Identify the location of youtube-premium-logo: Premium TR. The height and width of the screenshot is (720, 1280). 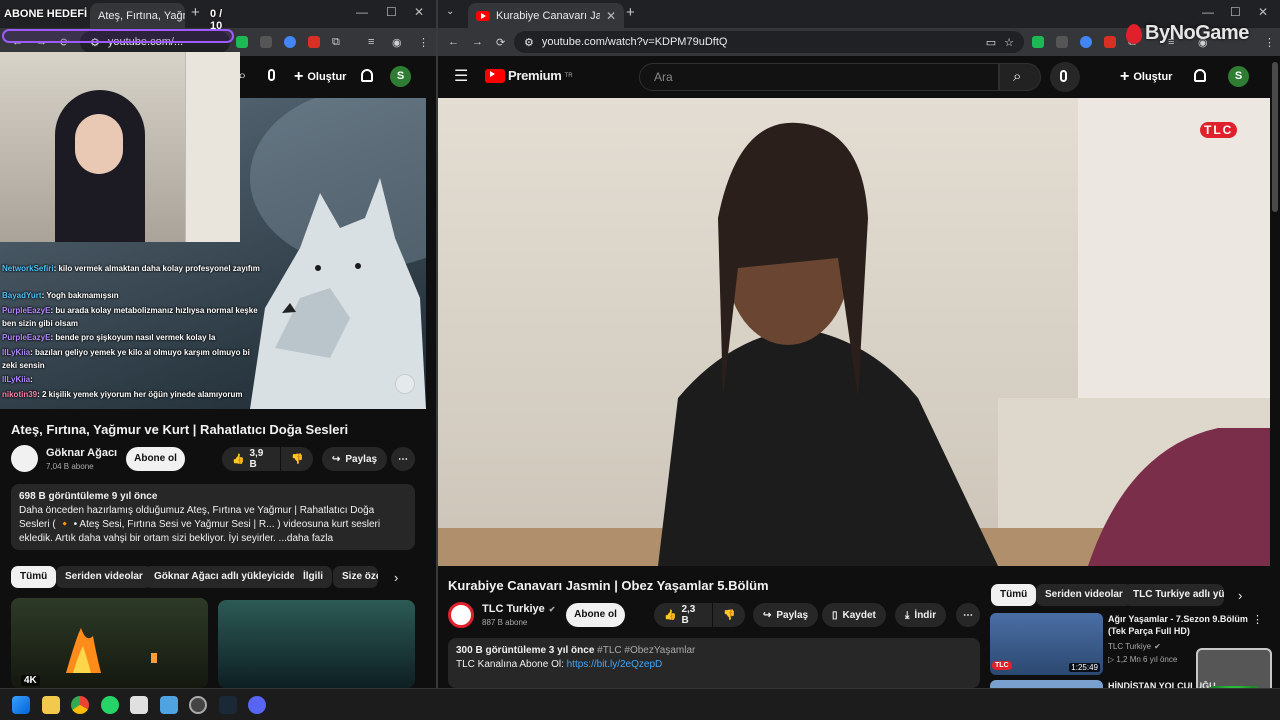
(529, 75).